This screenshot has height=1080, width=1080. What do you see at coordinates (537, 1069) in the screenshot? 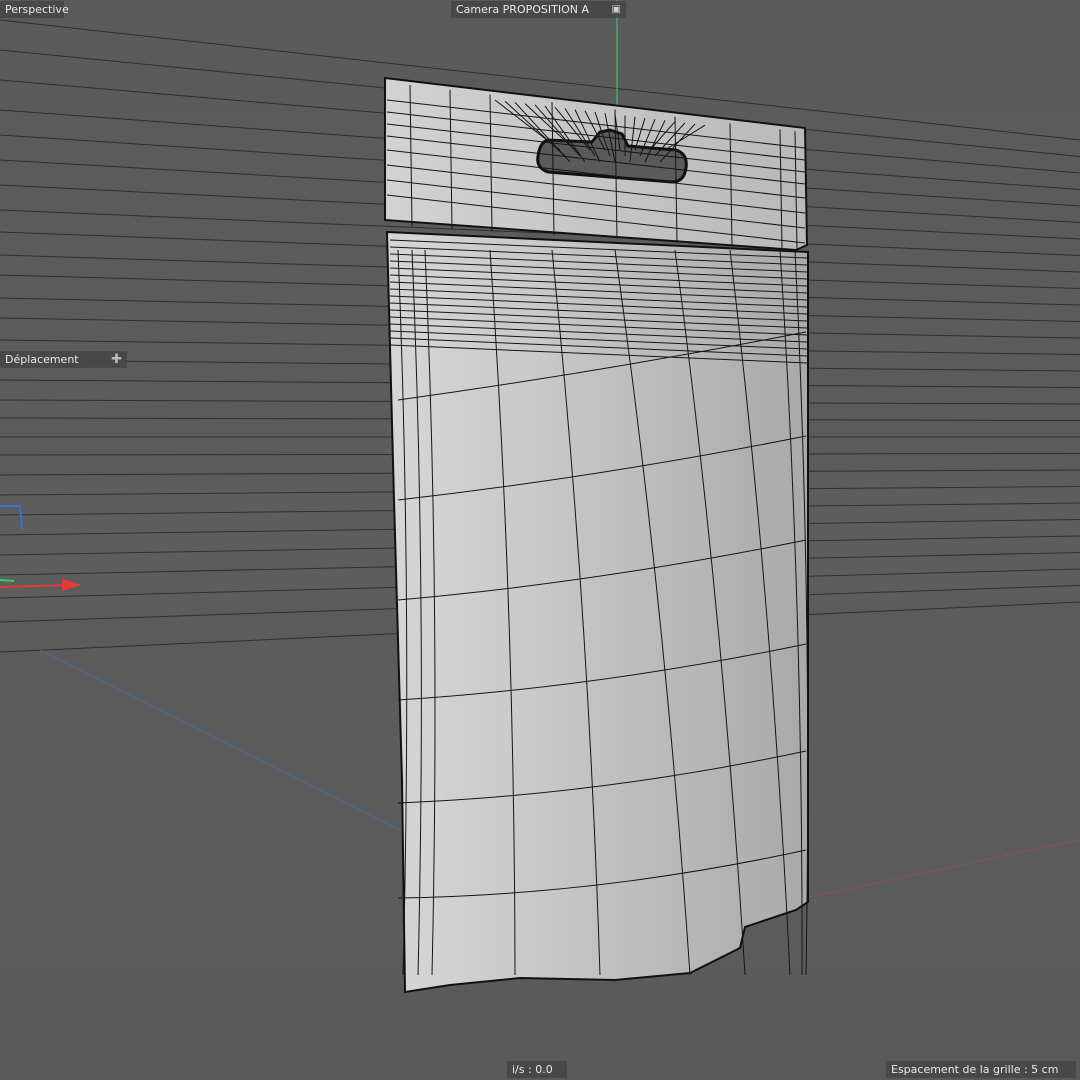
I see `fps-readout: i/s : 0.0` at bounding box center [537, 1069].